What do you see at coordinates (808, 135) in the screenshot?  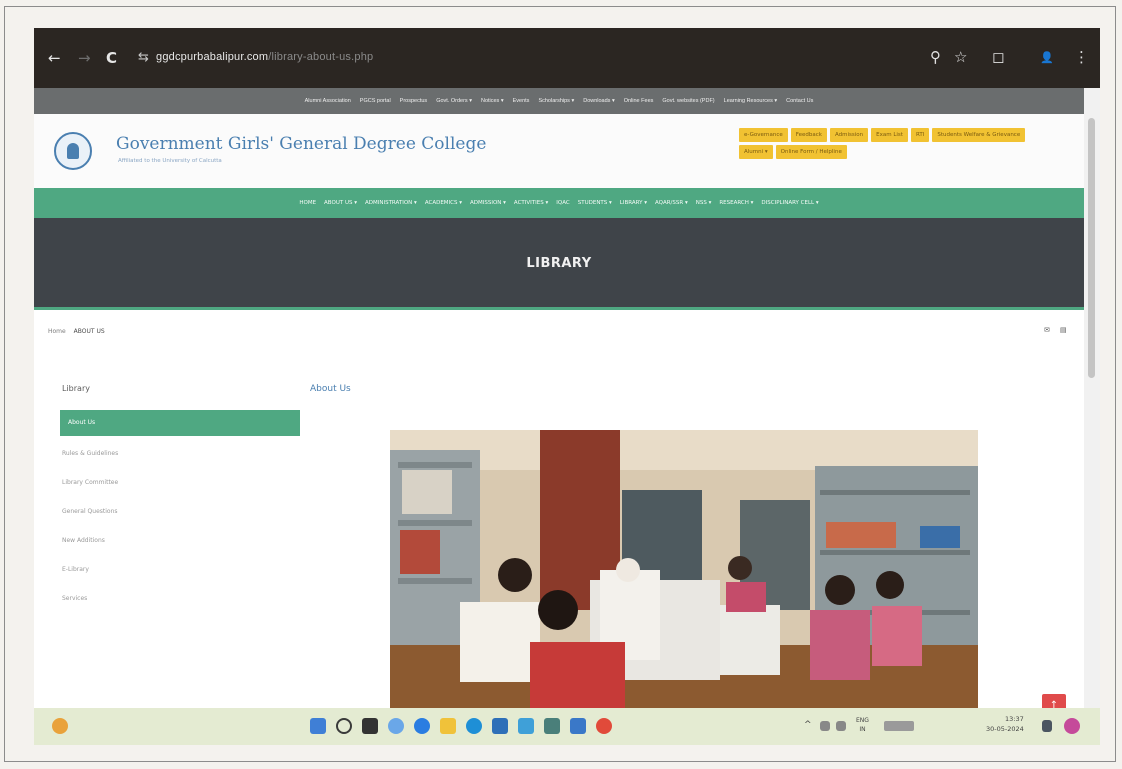 I see `quick-button: Feedback` at bounding box center [808, 135].